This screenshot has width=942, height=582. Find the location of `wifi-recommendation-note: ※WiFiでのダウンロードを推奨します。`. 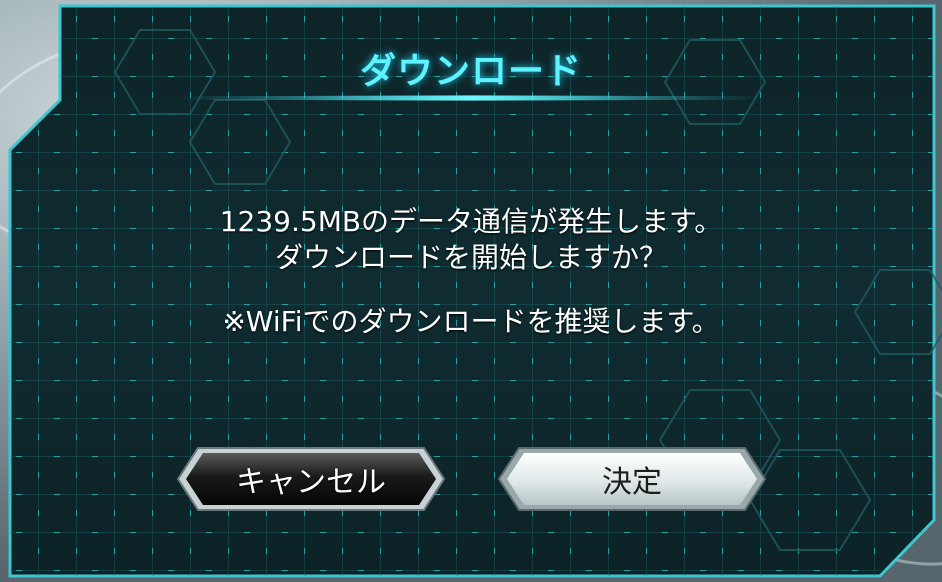

wifi-recommendation-note: ※WiFiでのダウンロードを推奨します。 is located at coordinates (471, 321).